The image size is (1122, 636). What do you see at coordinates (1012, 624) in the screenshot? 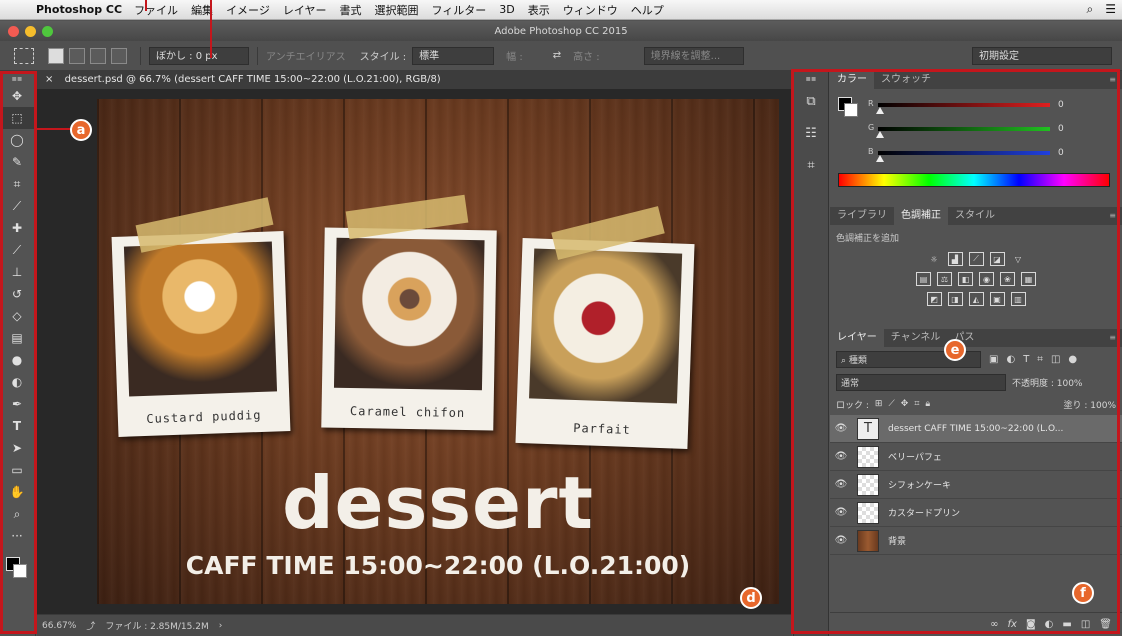
I see `layer-style-icon: fx` at bounding box center [1012, 624].